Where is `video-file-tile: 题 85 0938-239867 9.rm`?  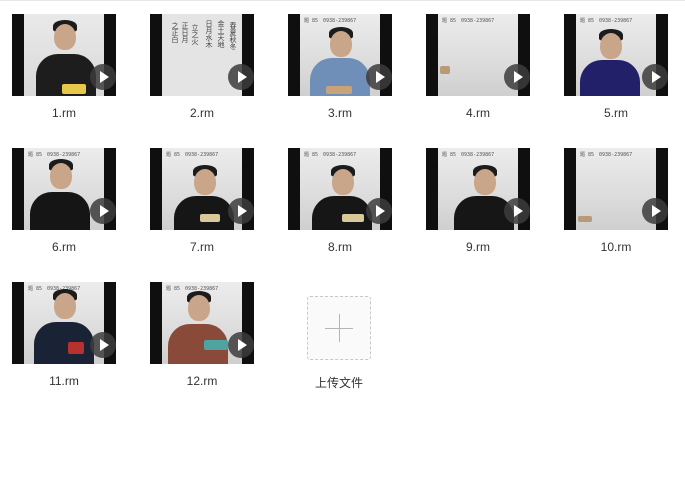 video-file-tile: 题 85 0938-239867 9.rm is located at coordinates (478, 194).